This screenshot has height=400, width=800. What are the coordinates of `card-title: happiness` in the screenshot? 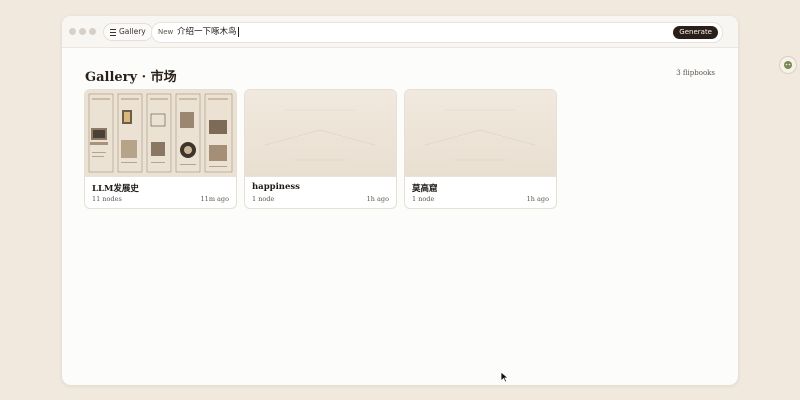 It's located at (276, 187).